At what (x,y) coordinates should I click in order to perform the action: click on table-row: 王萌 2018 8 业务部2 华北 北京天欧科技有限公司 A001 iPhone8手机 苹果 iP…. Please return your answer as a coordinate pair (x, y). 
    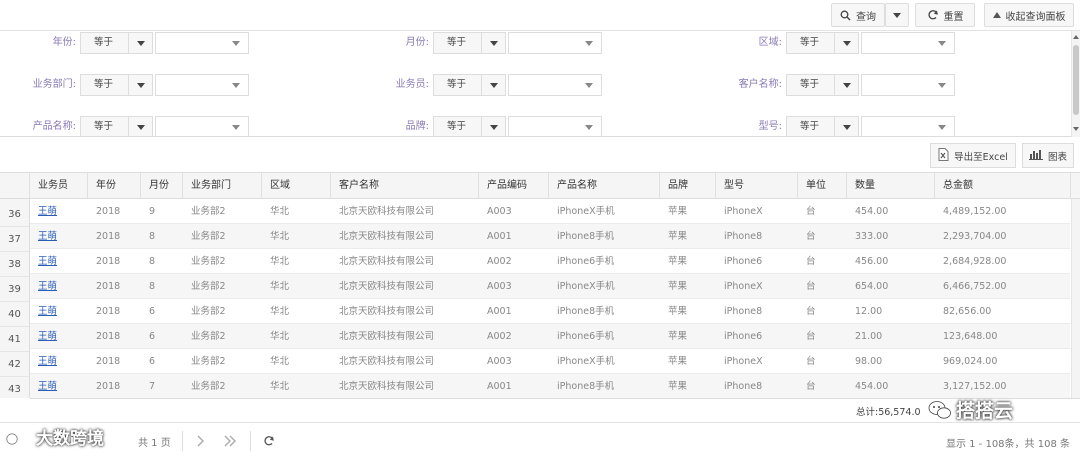
    Looking at the image, I should click on (550, 236).